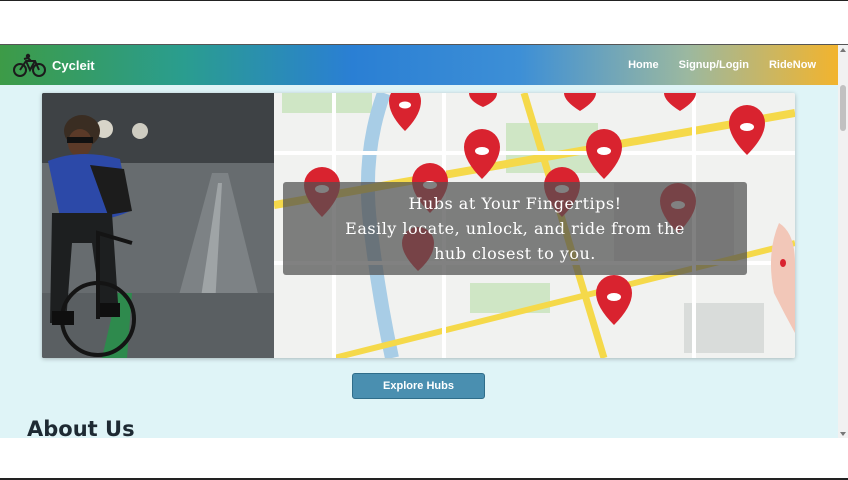 The height and width of the screenshot is (480, 848). What do you see at coordinates (515, 253) in the screenshot?
I see `caption-line-3: hub closest to you.` at bounding box center [515, 253].